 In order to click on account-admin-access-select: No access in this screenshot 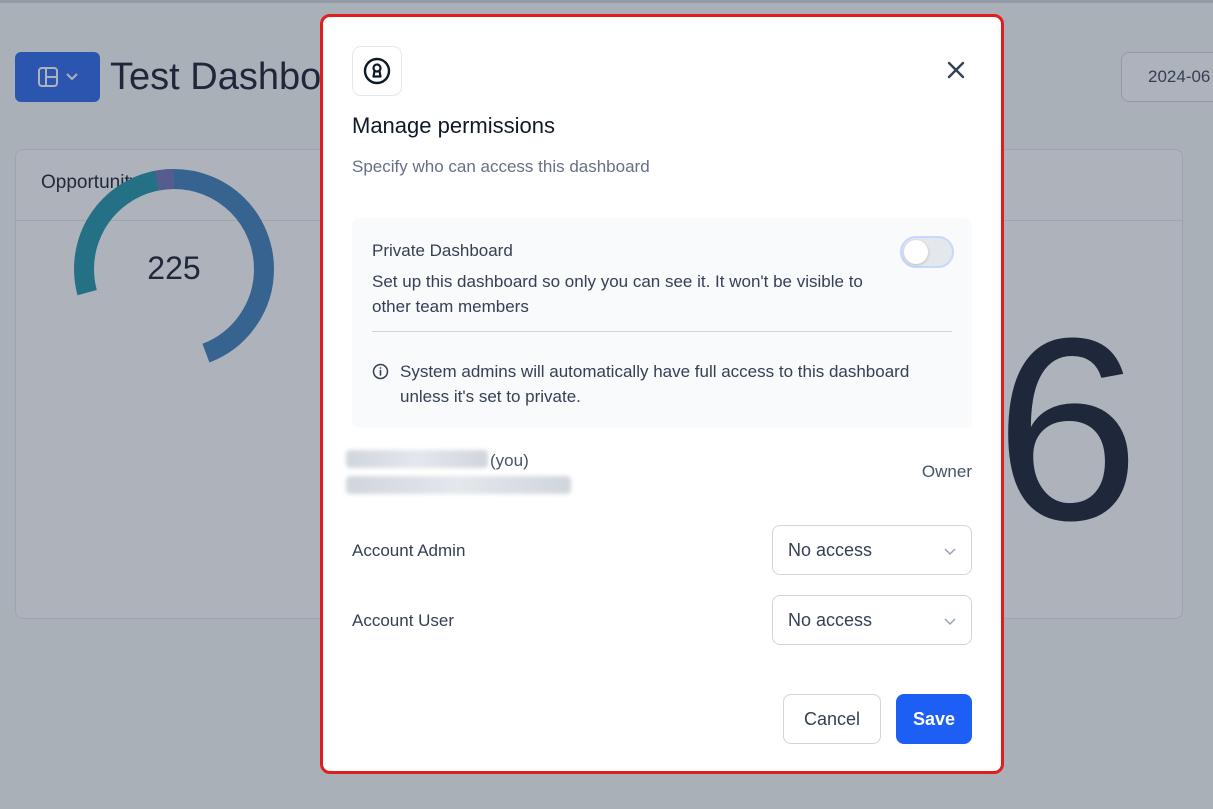, I will do `click(872, 550)`.